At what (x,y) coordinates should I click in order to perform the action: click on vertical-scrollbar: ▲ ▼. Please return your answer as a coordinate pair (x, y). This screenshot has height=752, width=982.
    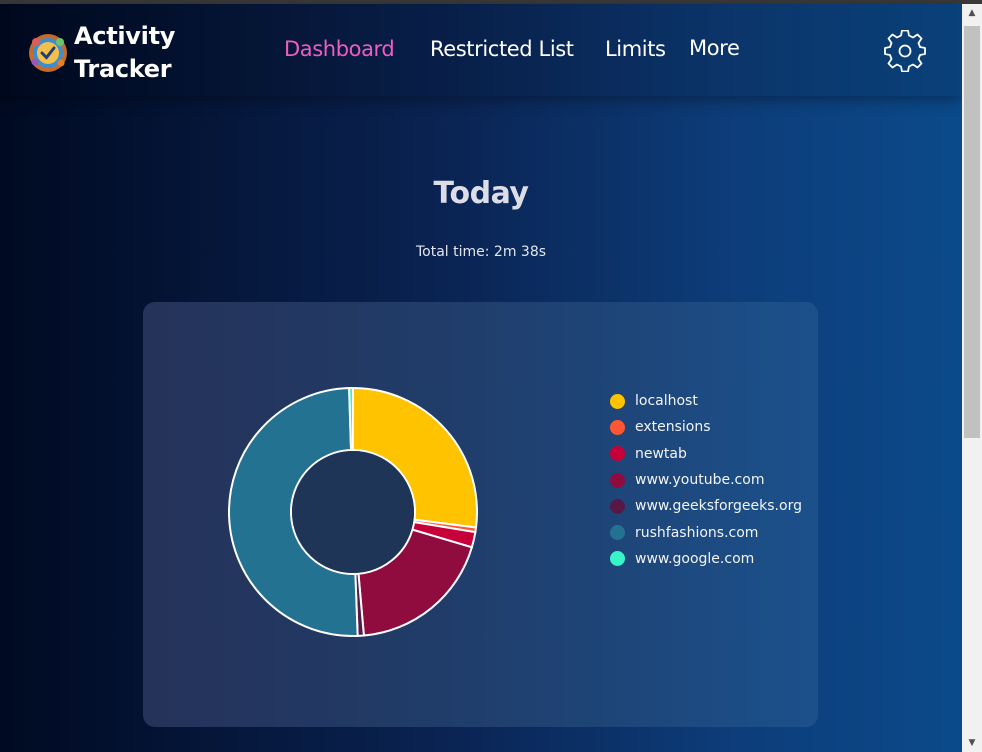
    Looking at the image, I should click on (972, 378).